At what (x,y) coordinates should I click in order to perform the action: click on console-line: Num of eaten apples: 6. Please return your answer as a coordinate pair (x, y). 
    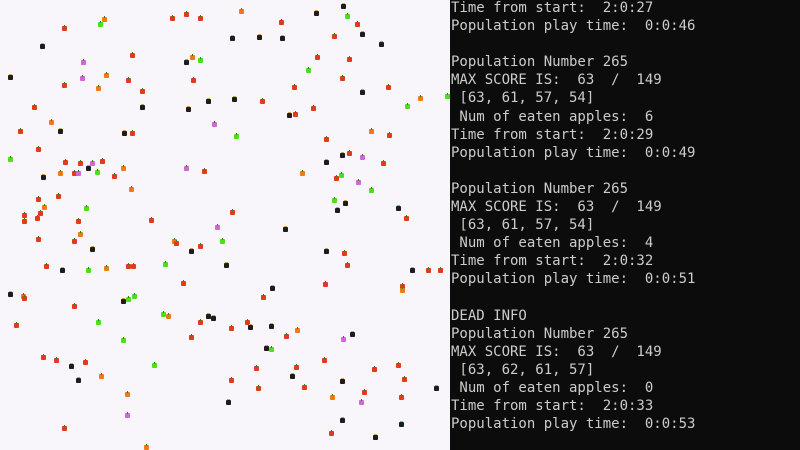
    Looking at the image, I should click on (552, 116).